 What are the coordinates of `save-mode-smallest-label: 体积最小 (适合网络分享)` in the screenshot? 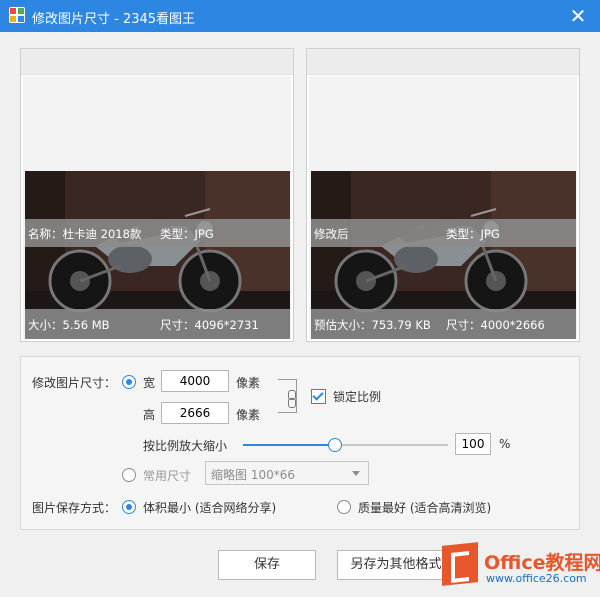 It's located at (210, 508).